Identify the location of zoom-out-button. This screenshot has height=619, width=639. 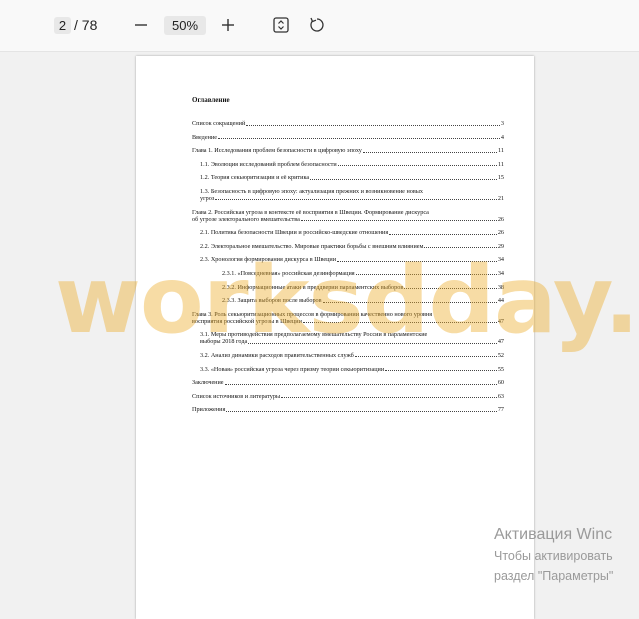
(141, 25).